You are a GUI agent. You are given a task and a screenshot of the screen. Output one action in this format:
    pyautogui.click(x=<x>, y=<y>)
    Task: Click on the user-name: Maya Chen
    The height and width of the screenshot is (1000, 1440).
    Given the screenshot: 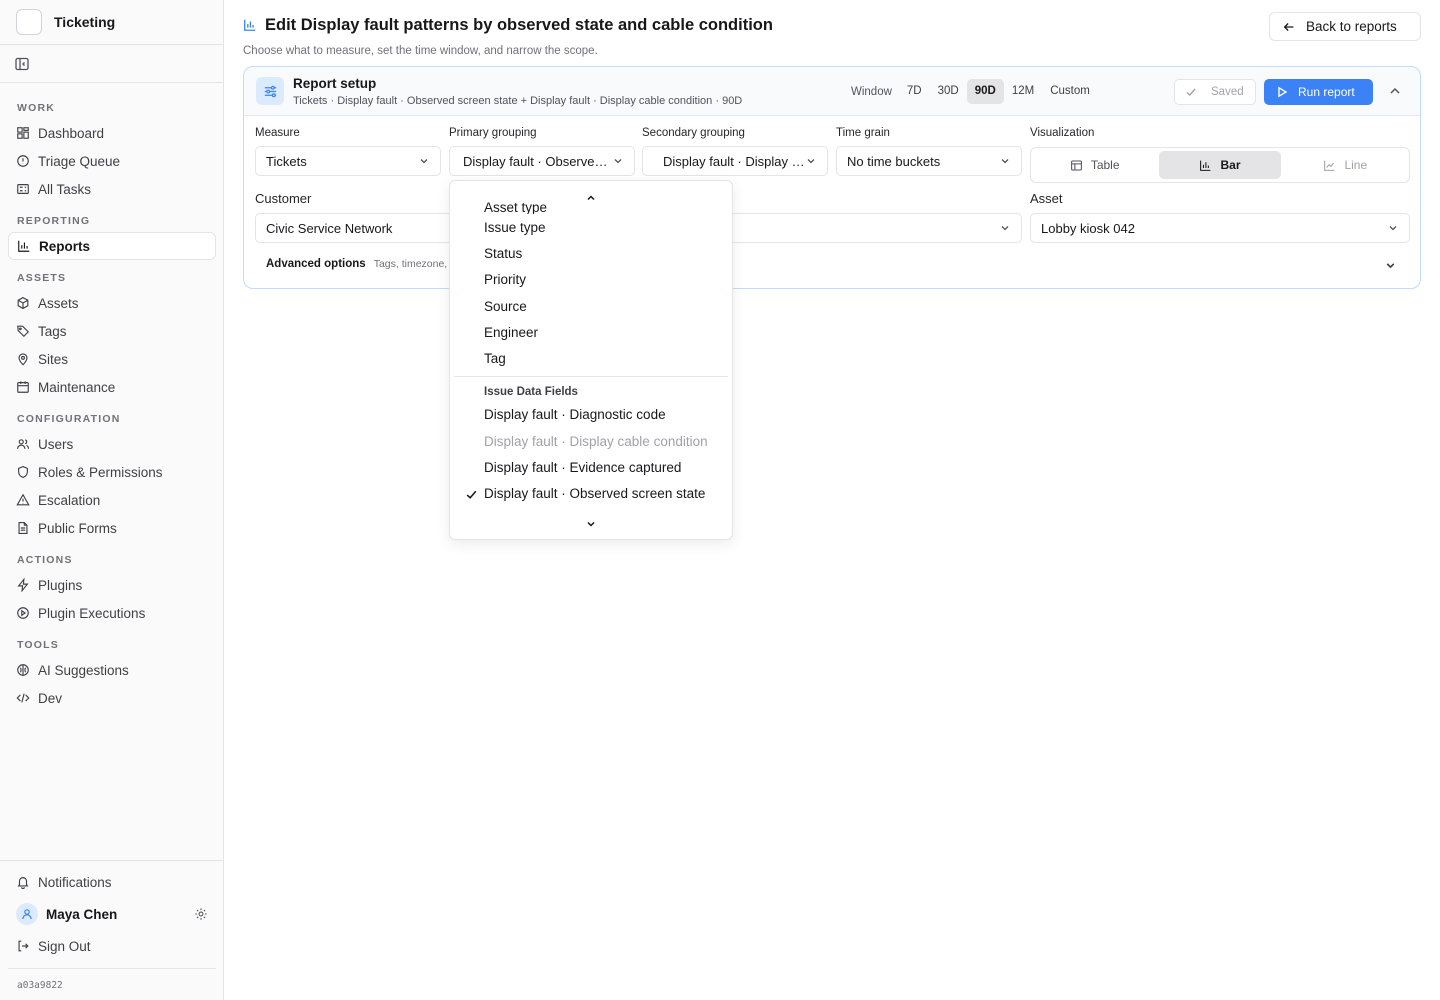 What is the action you would take?
    pyautogui.click(x=82, y=914)
    